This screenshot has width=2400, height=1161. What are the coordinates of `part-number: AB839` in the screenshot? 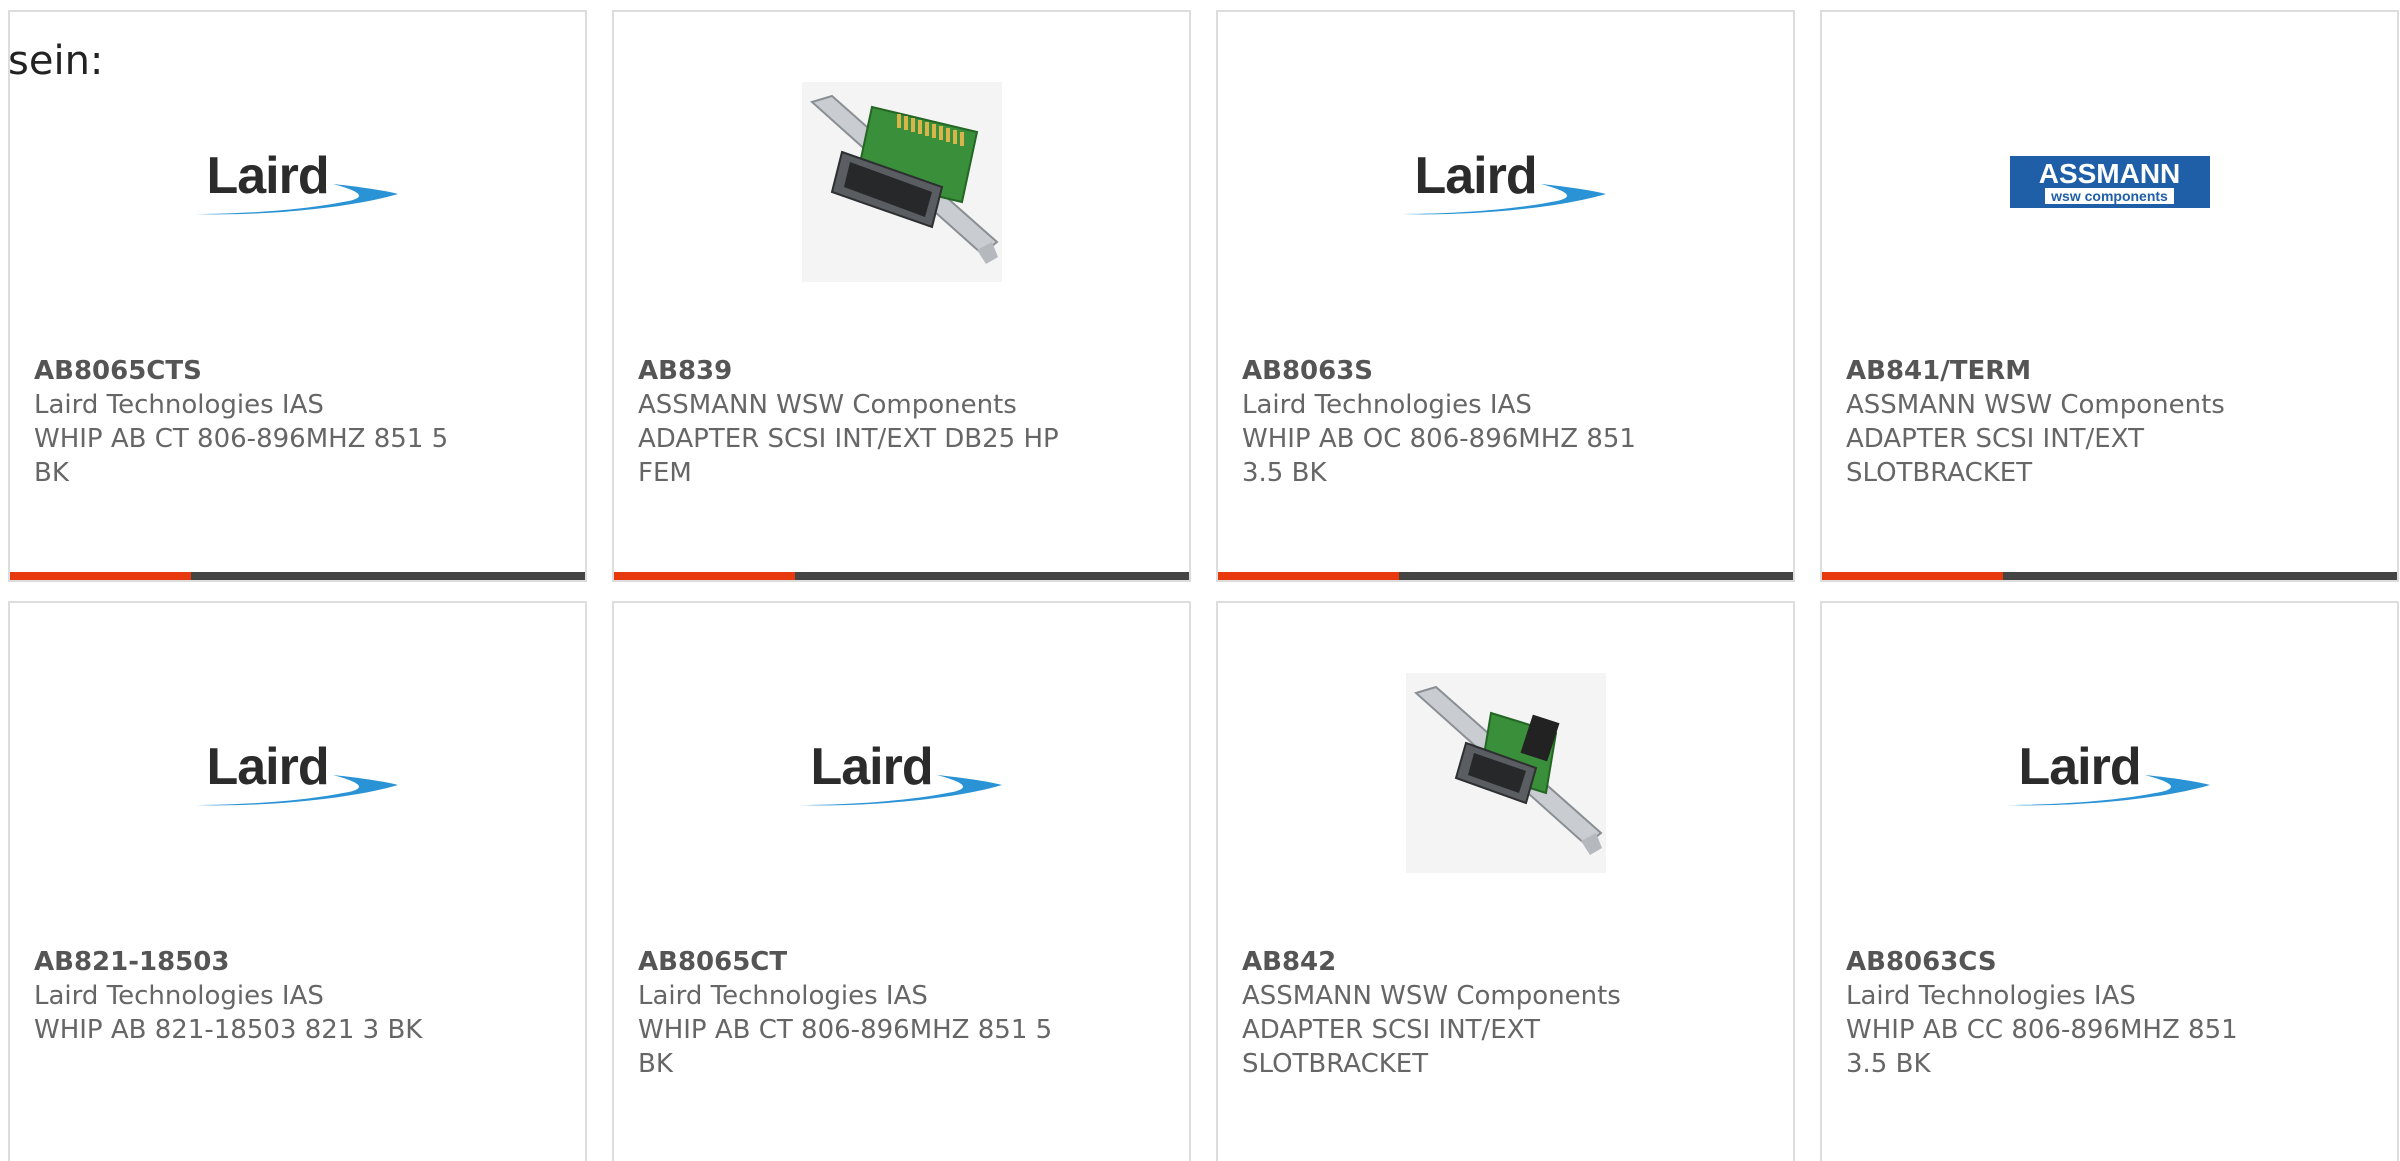 It's located at (853, 371).